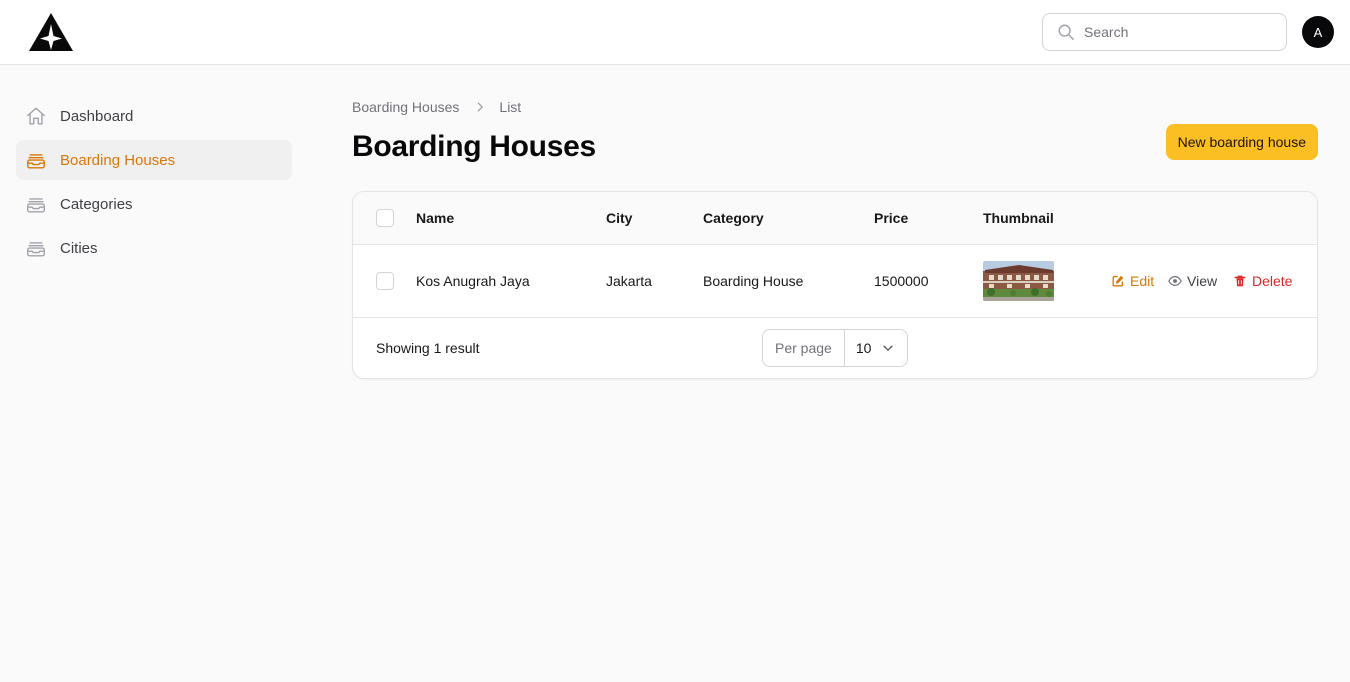  Describe the element at coordinates (1142, 281) in the screenshot. I see `edit-label: Edit` at that location.